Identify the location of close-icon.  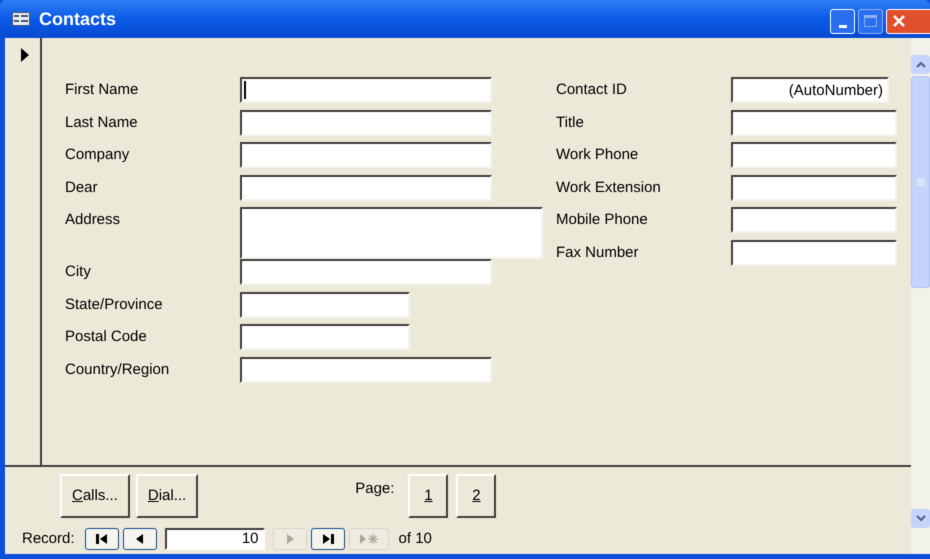
(899, 21).